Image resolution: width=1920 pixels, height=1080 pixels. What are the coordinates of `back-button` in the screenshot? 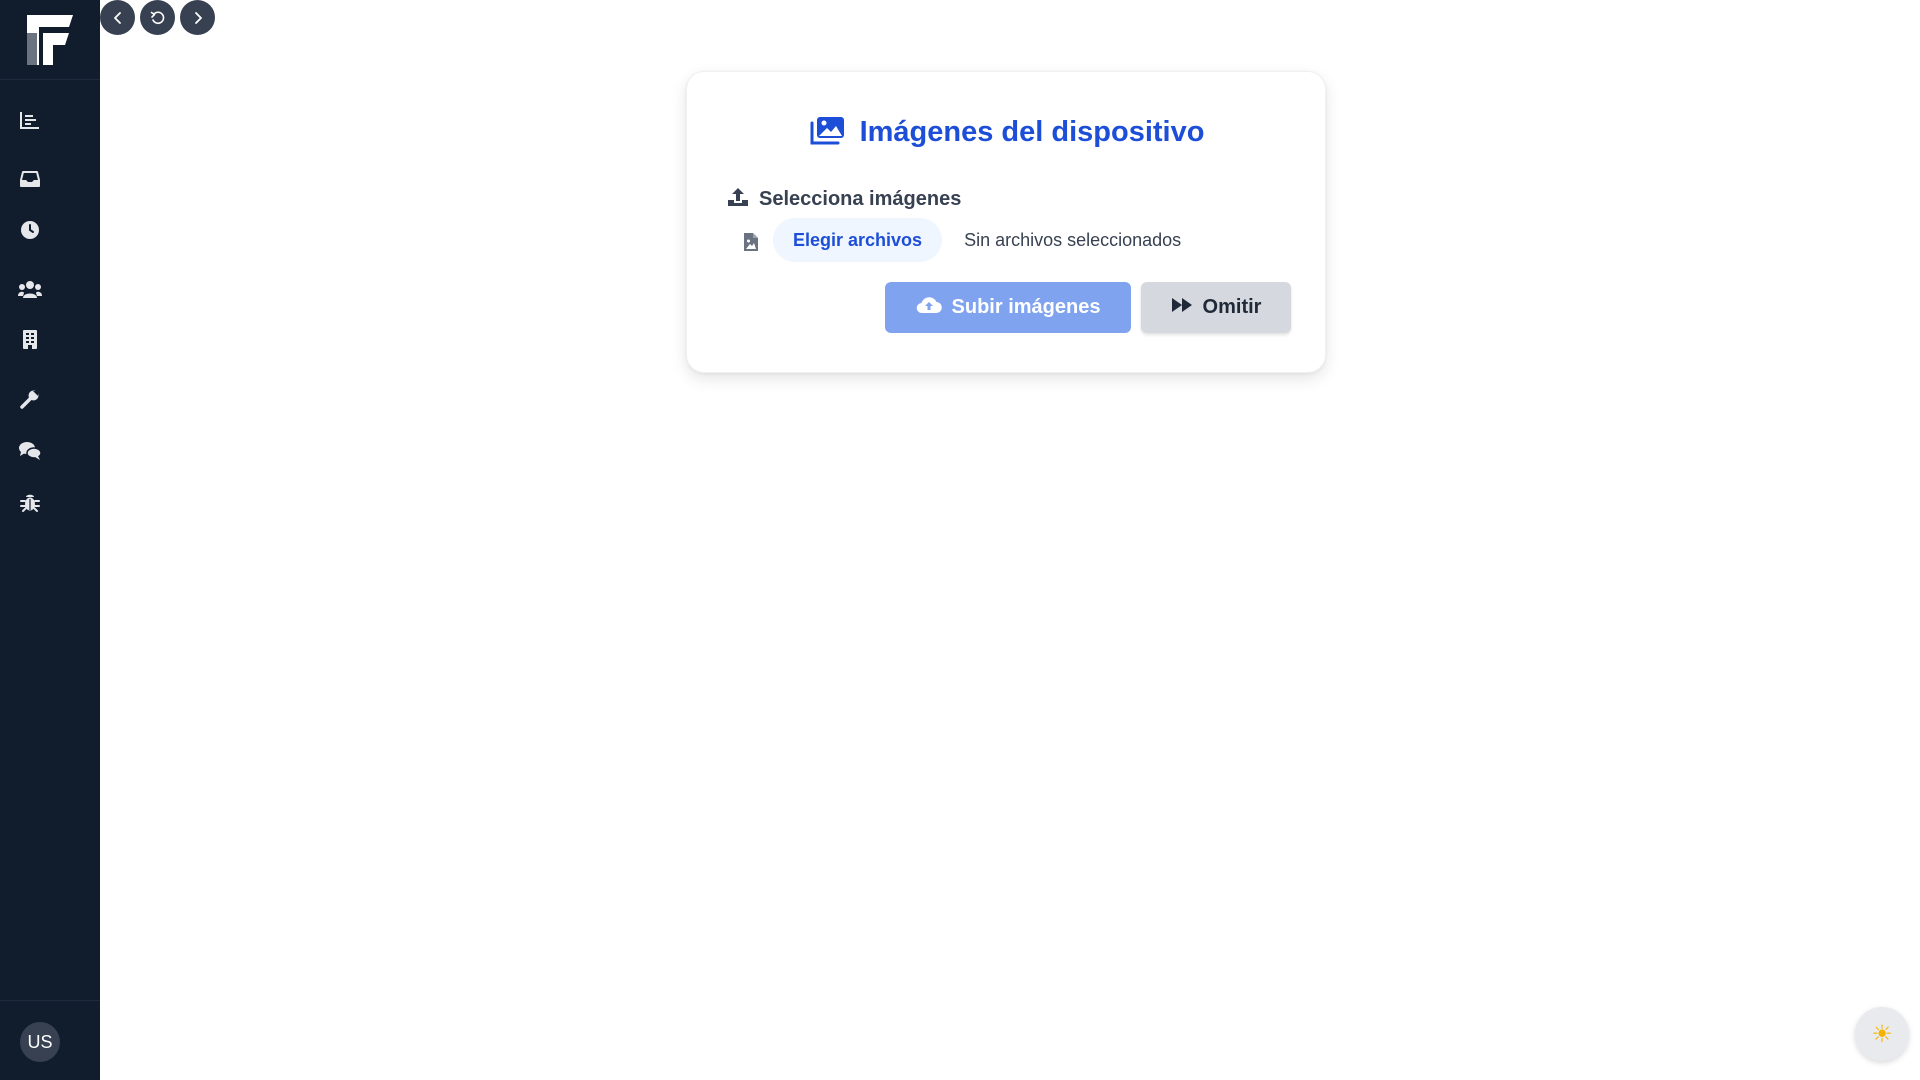 It's located at (117, 17).